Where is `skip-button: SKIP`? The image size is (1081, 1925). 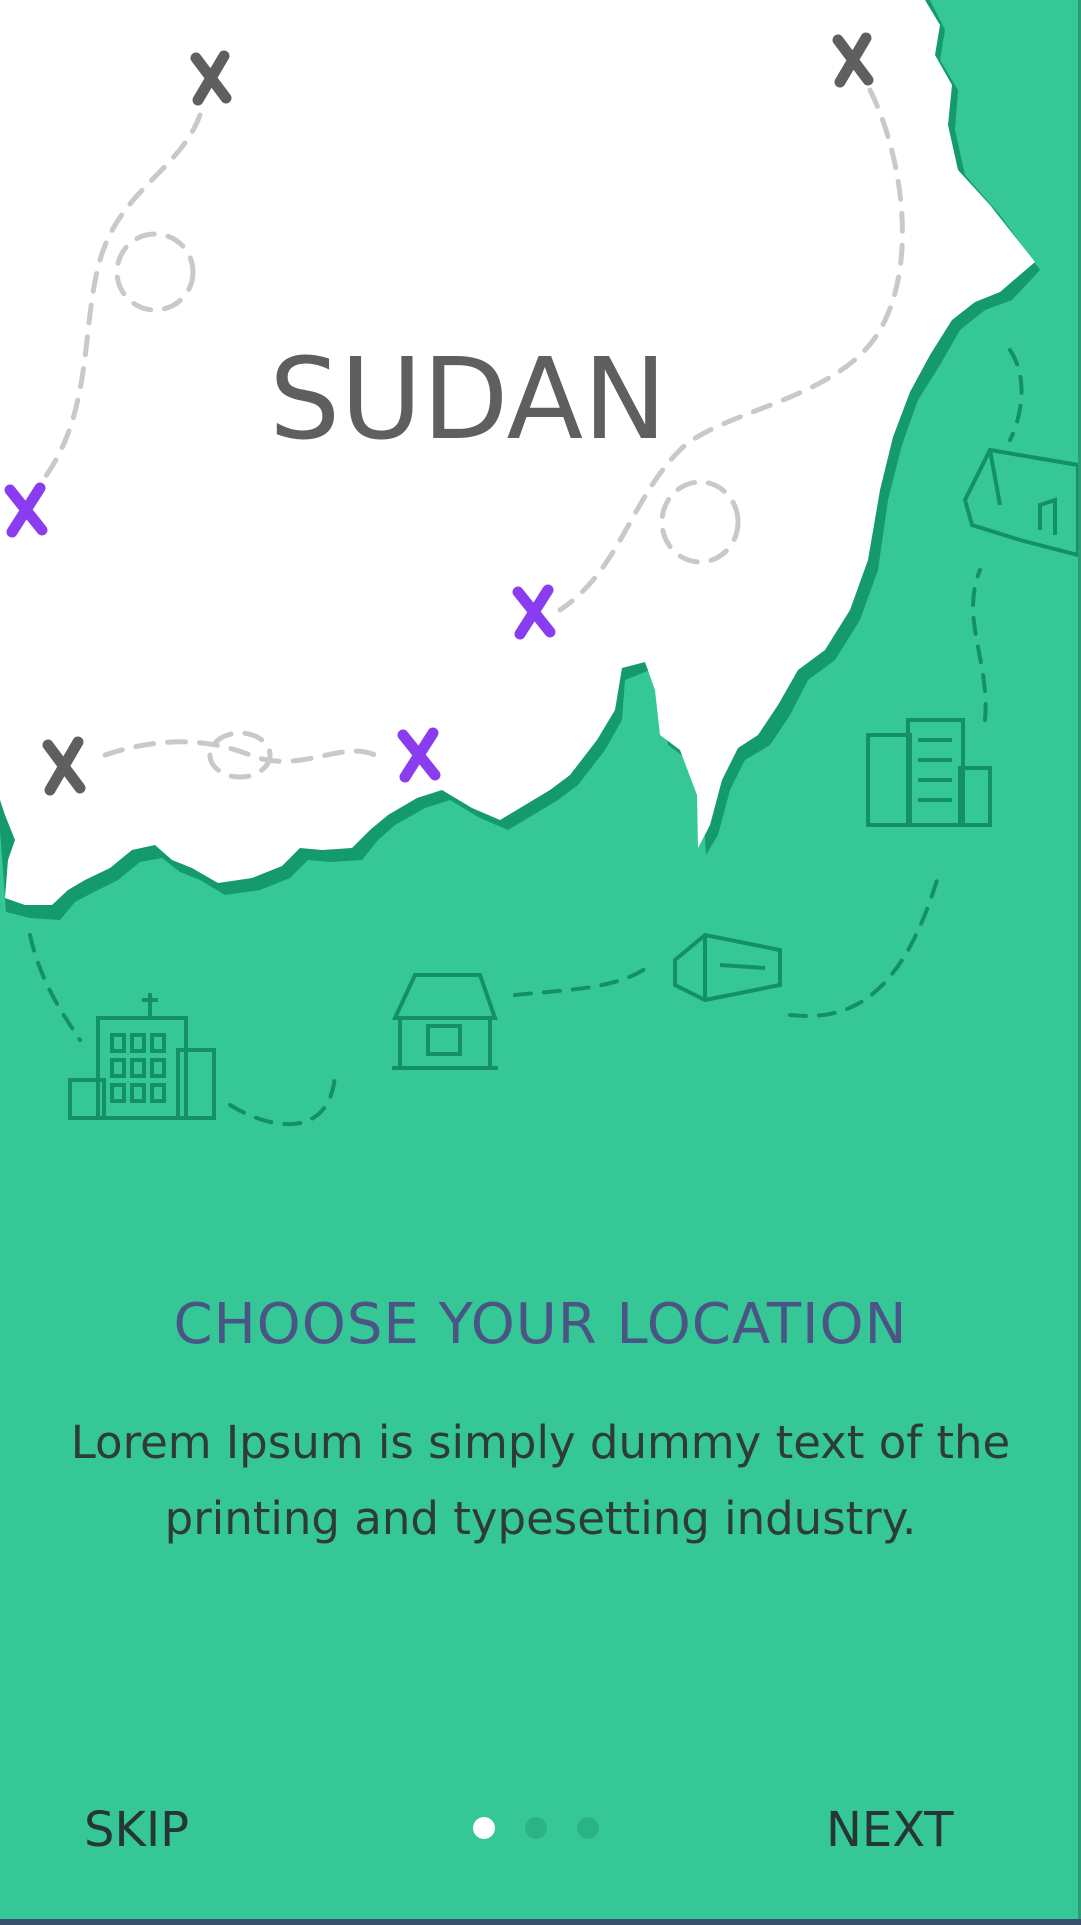 skip-button: SKIP is located at coordinates (136, 1830).